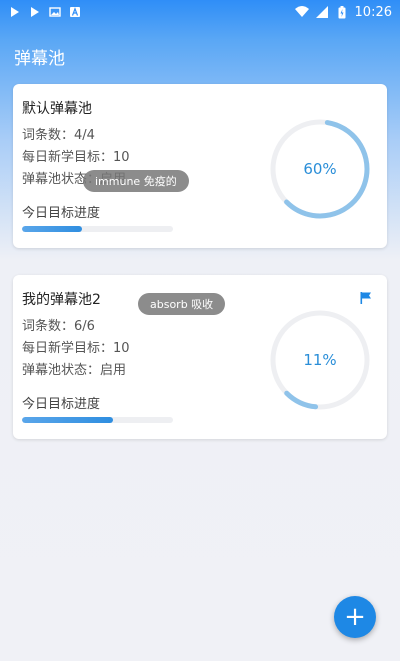 Image resolution: width=400 pixels, height=661 pixels. I want to click on progress-ring: 11%, so click(320, 360).